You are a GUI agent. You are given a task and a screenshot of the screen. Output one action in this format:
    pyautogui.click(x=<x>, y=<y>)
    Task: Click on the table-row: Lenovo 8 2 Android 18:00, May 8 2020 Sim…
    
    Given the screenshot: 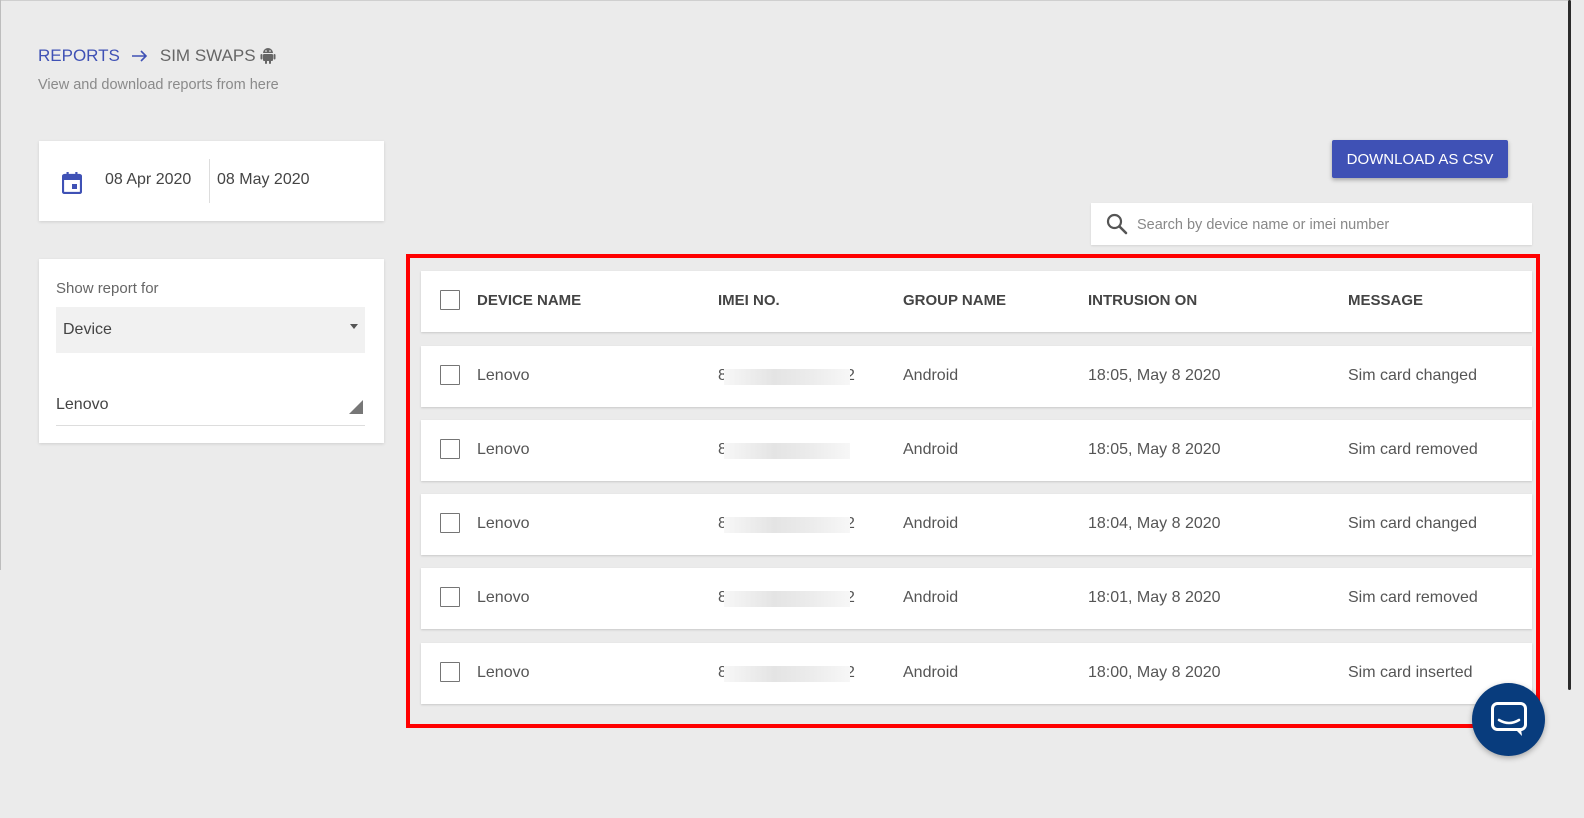 What is the action you would take?
    pyautogui.click(x=976, y=673)
    